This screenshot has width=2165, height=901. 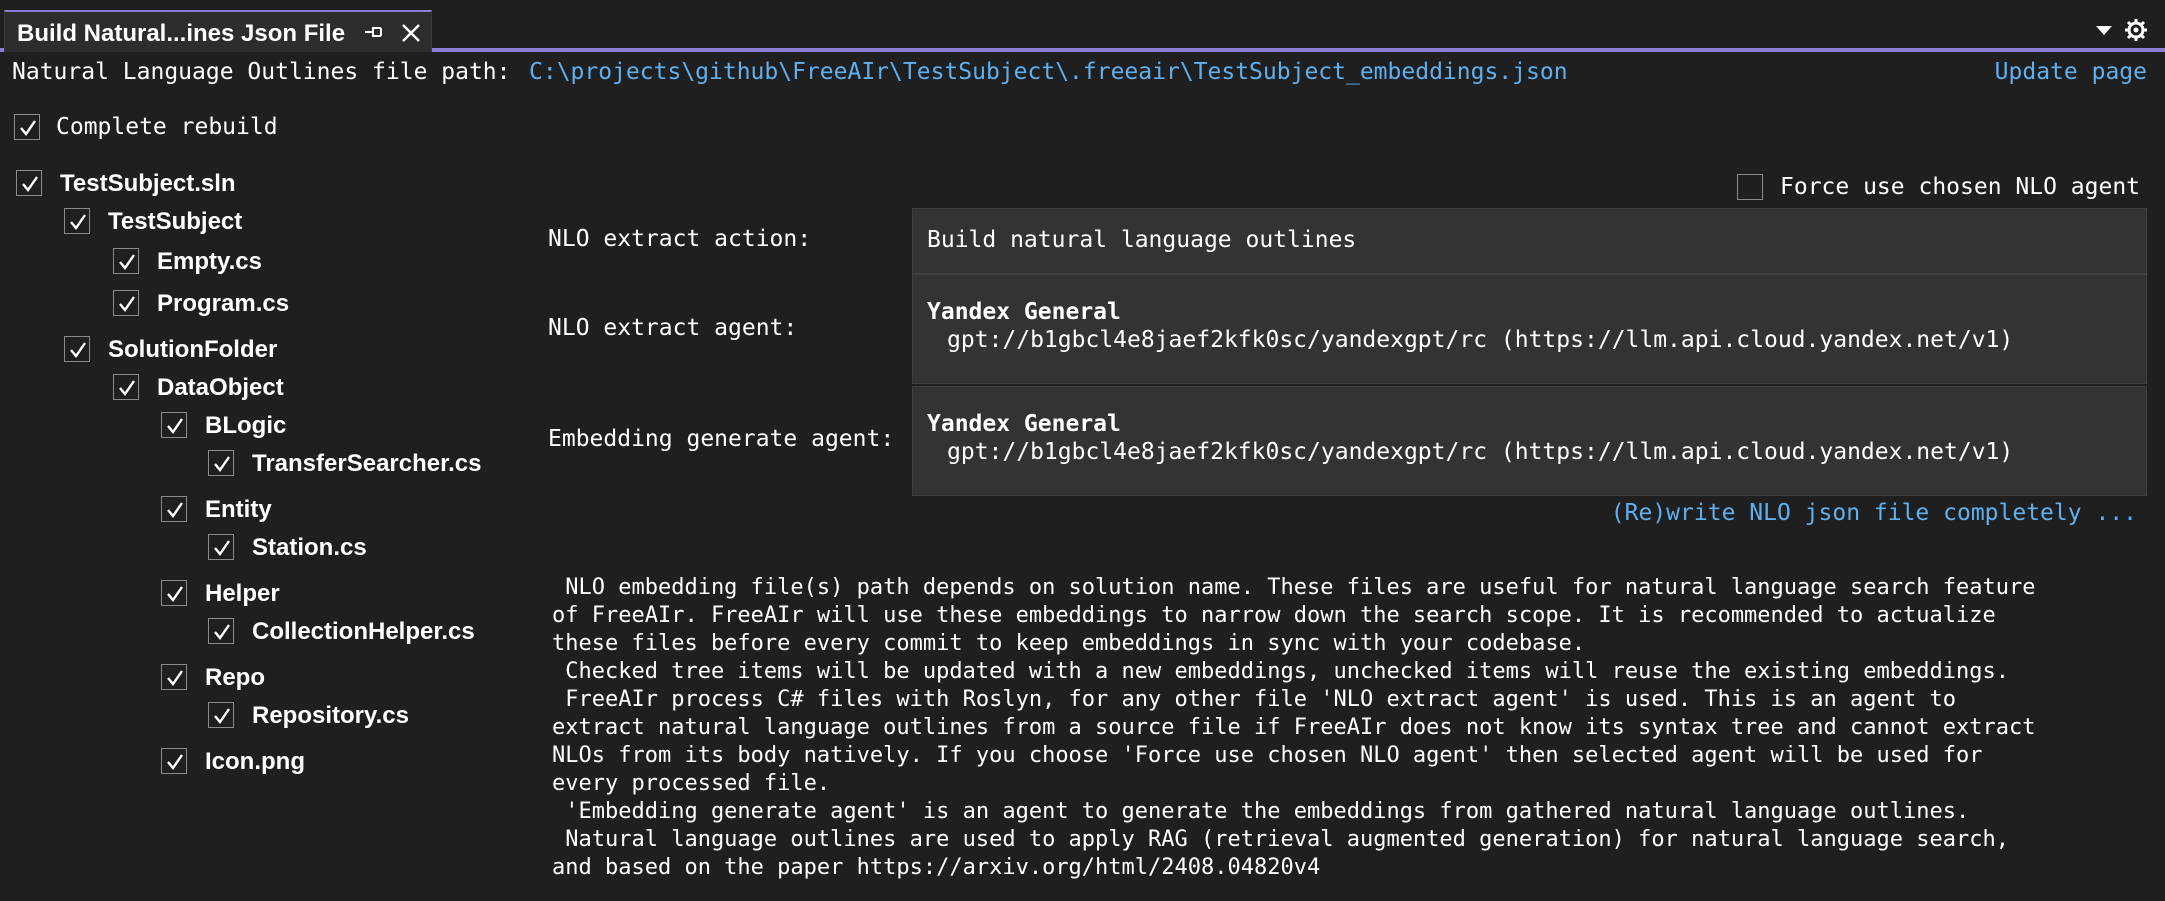 What do you see at coordinates (235, 677) in the screenshot?
I see `tree-item-label: Repo` at bounding box center [235, 677].